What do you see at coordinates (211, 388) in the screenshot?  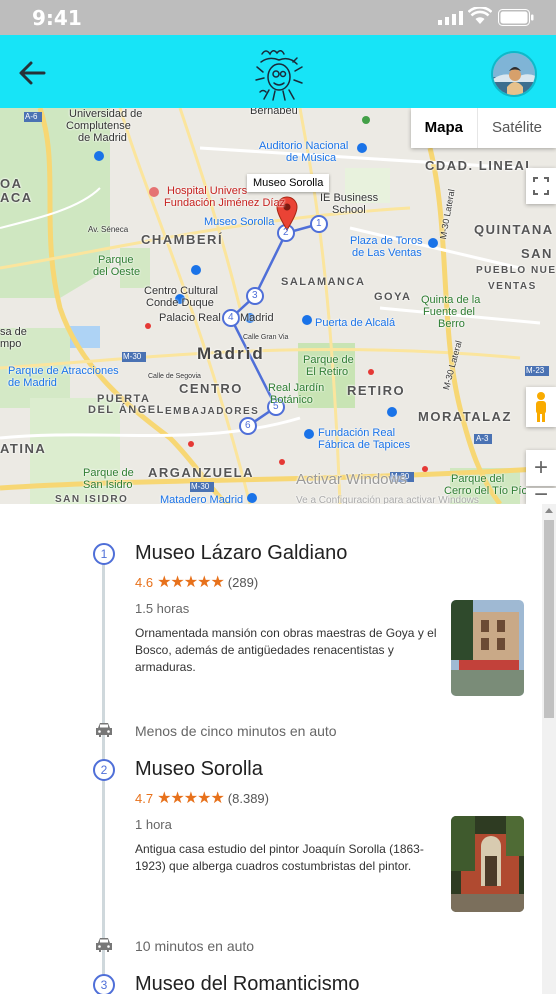 I see `map-label-centro: CENTRO` at bounding box center [211, 388].